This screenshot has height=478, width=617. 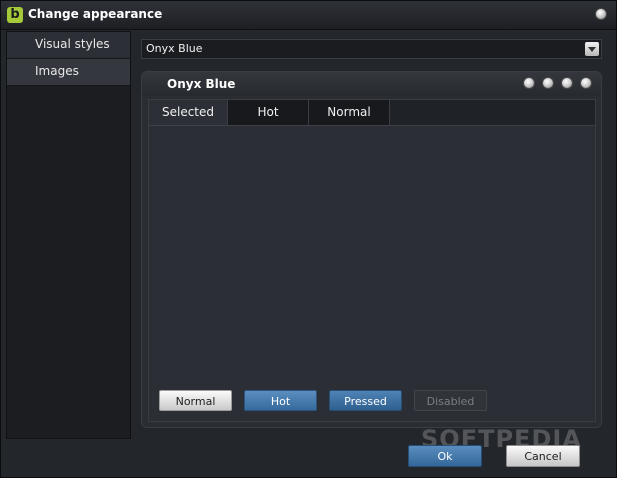 What do you see at coordinates (601, 14) in the screenshot?
I see `window-close-icon` at bounding box center [601, 14].